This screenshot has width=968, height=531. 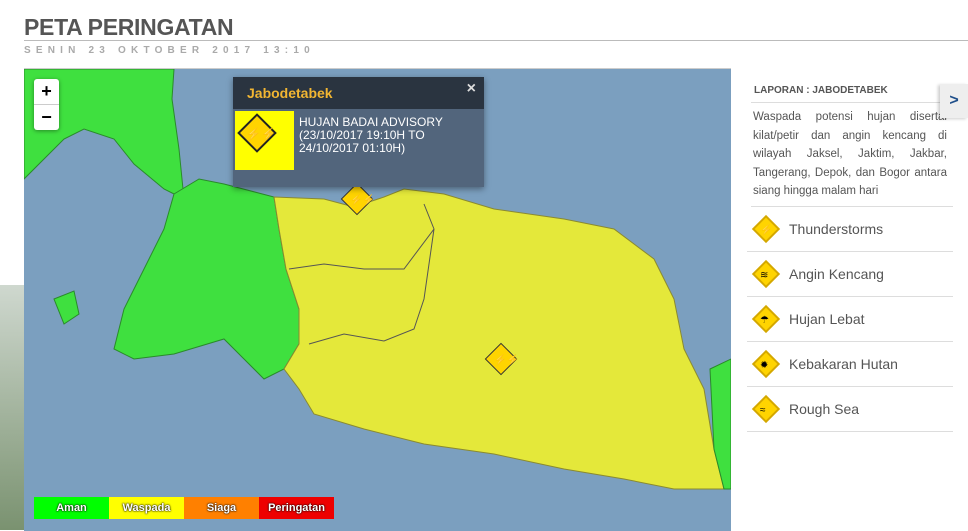 I want to click on zoom-out-button: −, so click(x=46, y=117).